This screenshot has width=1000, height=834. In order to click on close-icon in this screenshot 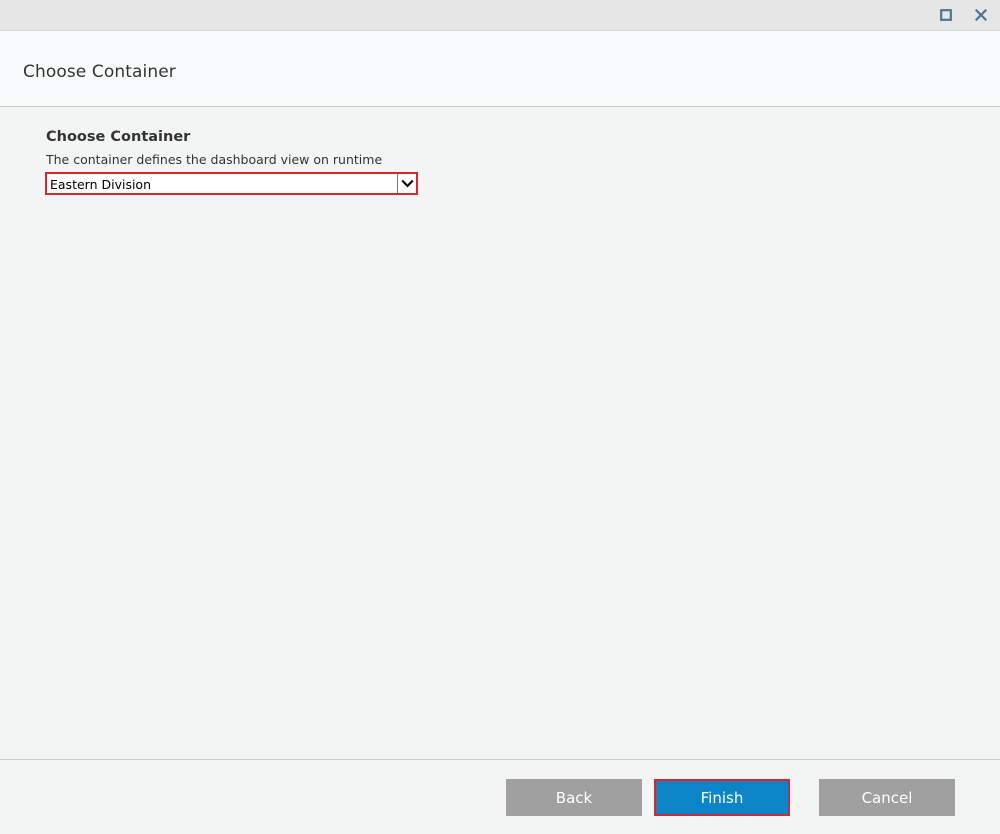, I will do `click(981, 15)`.